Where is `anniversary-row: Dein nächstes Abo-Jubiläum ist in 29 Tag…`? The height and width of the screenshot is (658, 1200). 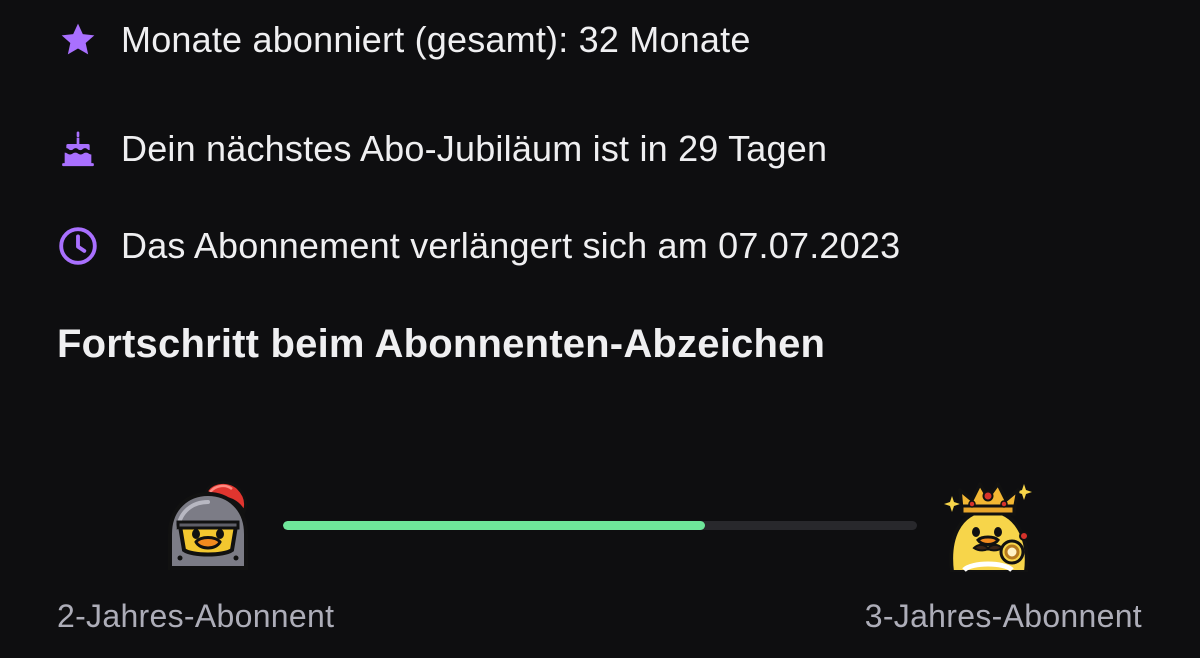
anniversary-row: Dein nächstes Abo-Jubiläum ist in 29 Tag… is located at coordinates (441, 149).